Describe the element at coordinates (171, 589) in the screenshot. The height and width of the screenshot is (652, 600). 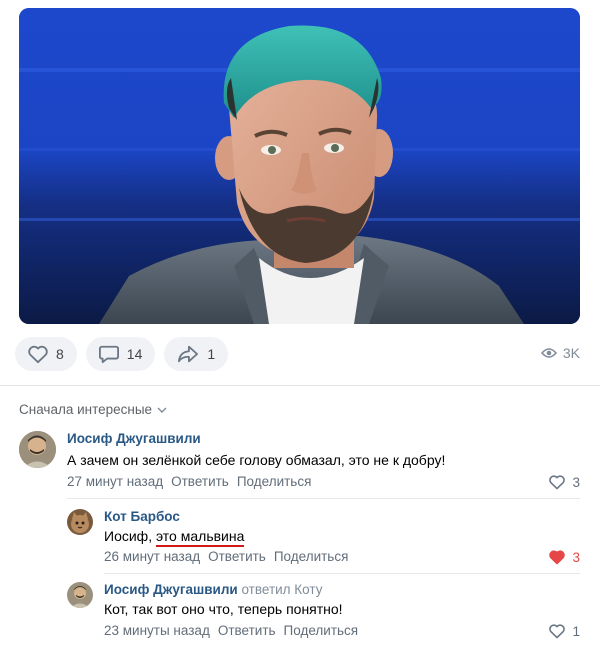
I see `comment-author-link: Иосиф Джугашвили` at that location.